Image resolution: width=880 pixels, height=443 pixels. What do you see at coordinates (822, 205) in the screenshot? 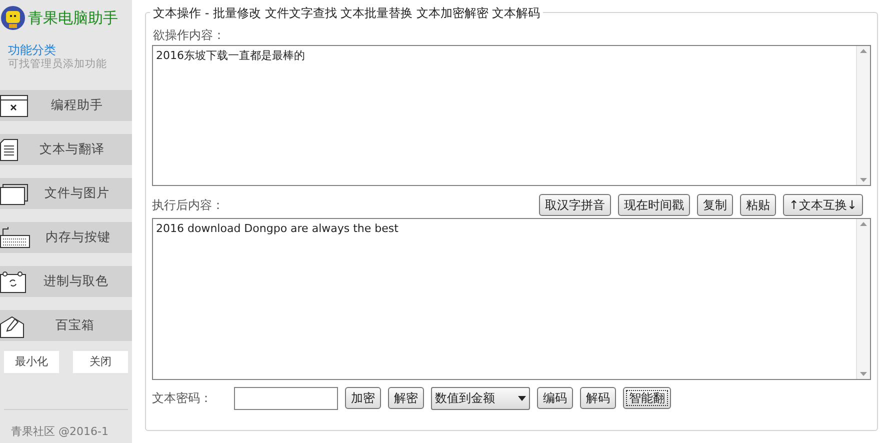
I see `action-button: ↑文本互换↓` at bounding box center [822, 205].